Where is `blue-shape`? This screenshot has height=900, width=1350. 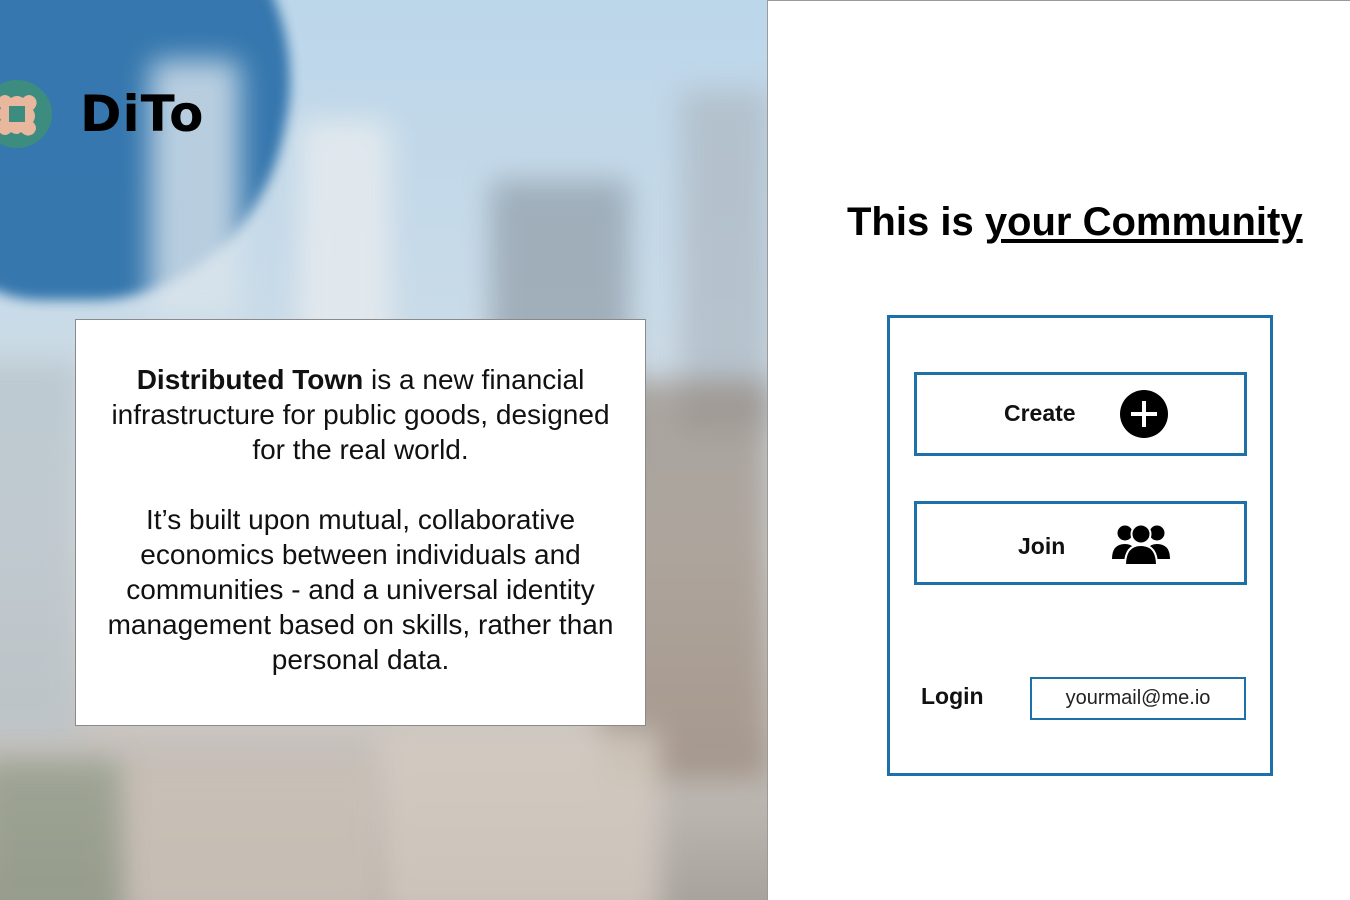
blue-shape is located at coordinates (145, 150).